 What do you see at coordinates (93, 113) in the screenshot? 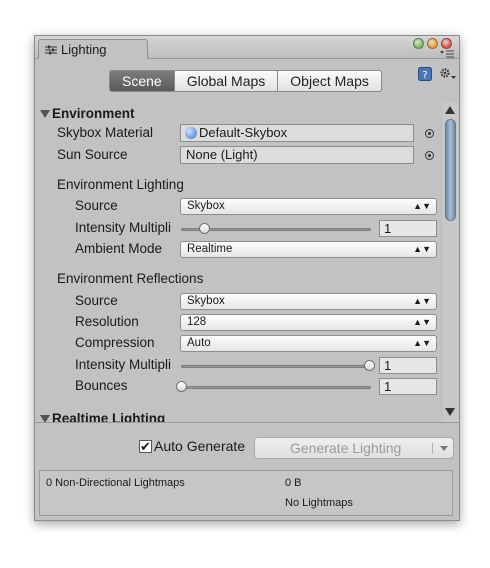
I see `environment-heading: Environment` at bounding box center [93, 113].